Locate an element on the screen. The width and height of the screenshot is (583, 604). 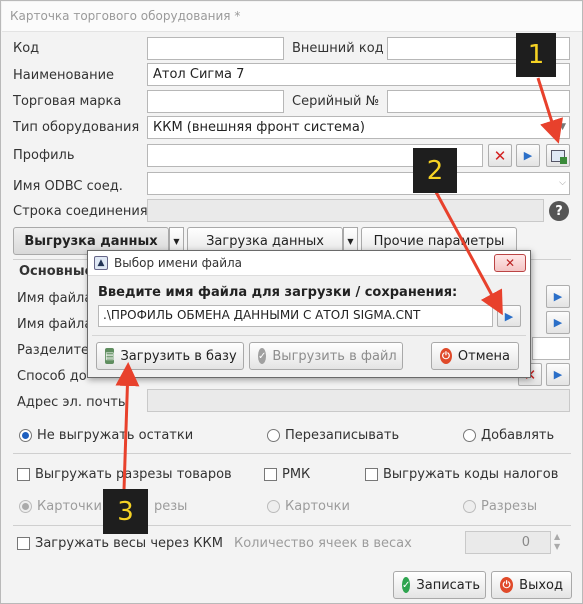
save-button-label: Записать is located at coordinates (448, 585).